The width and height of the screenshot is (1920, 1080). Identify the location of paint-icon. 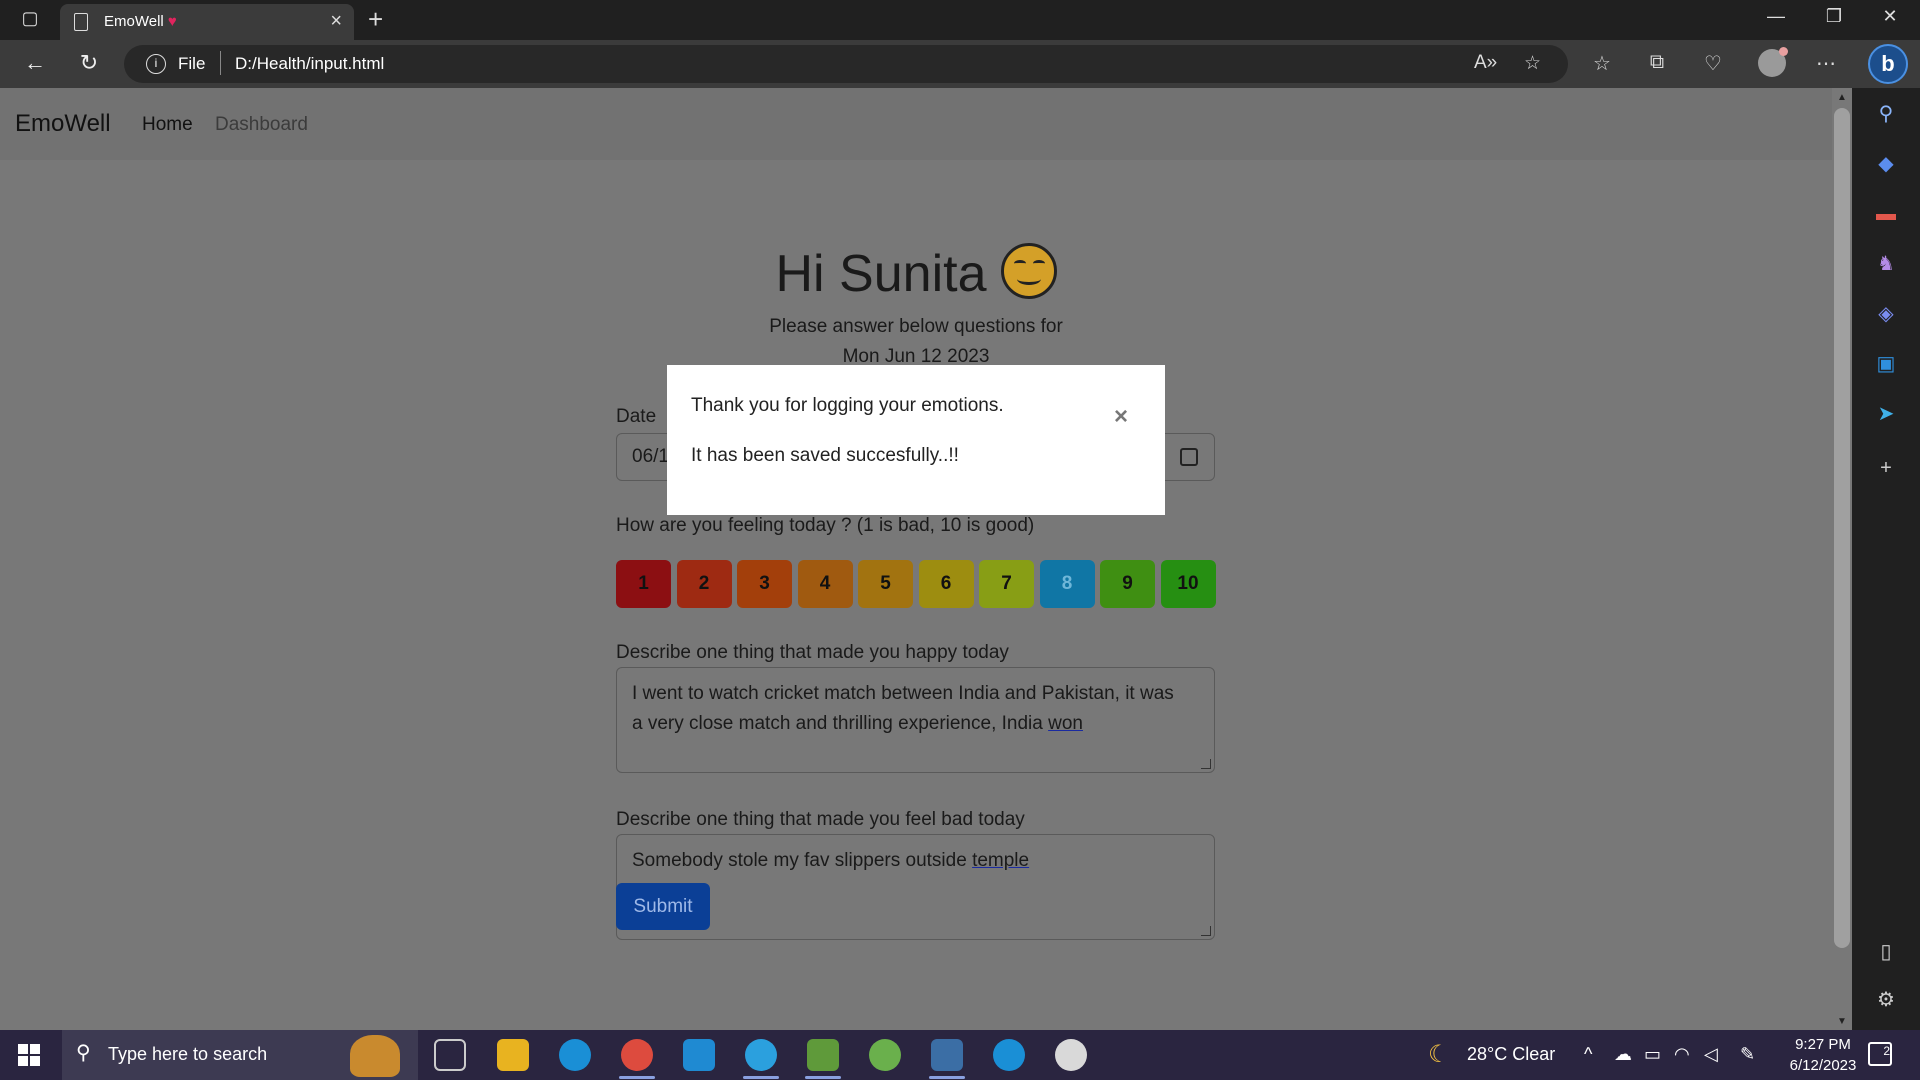
(1071, 1055).